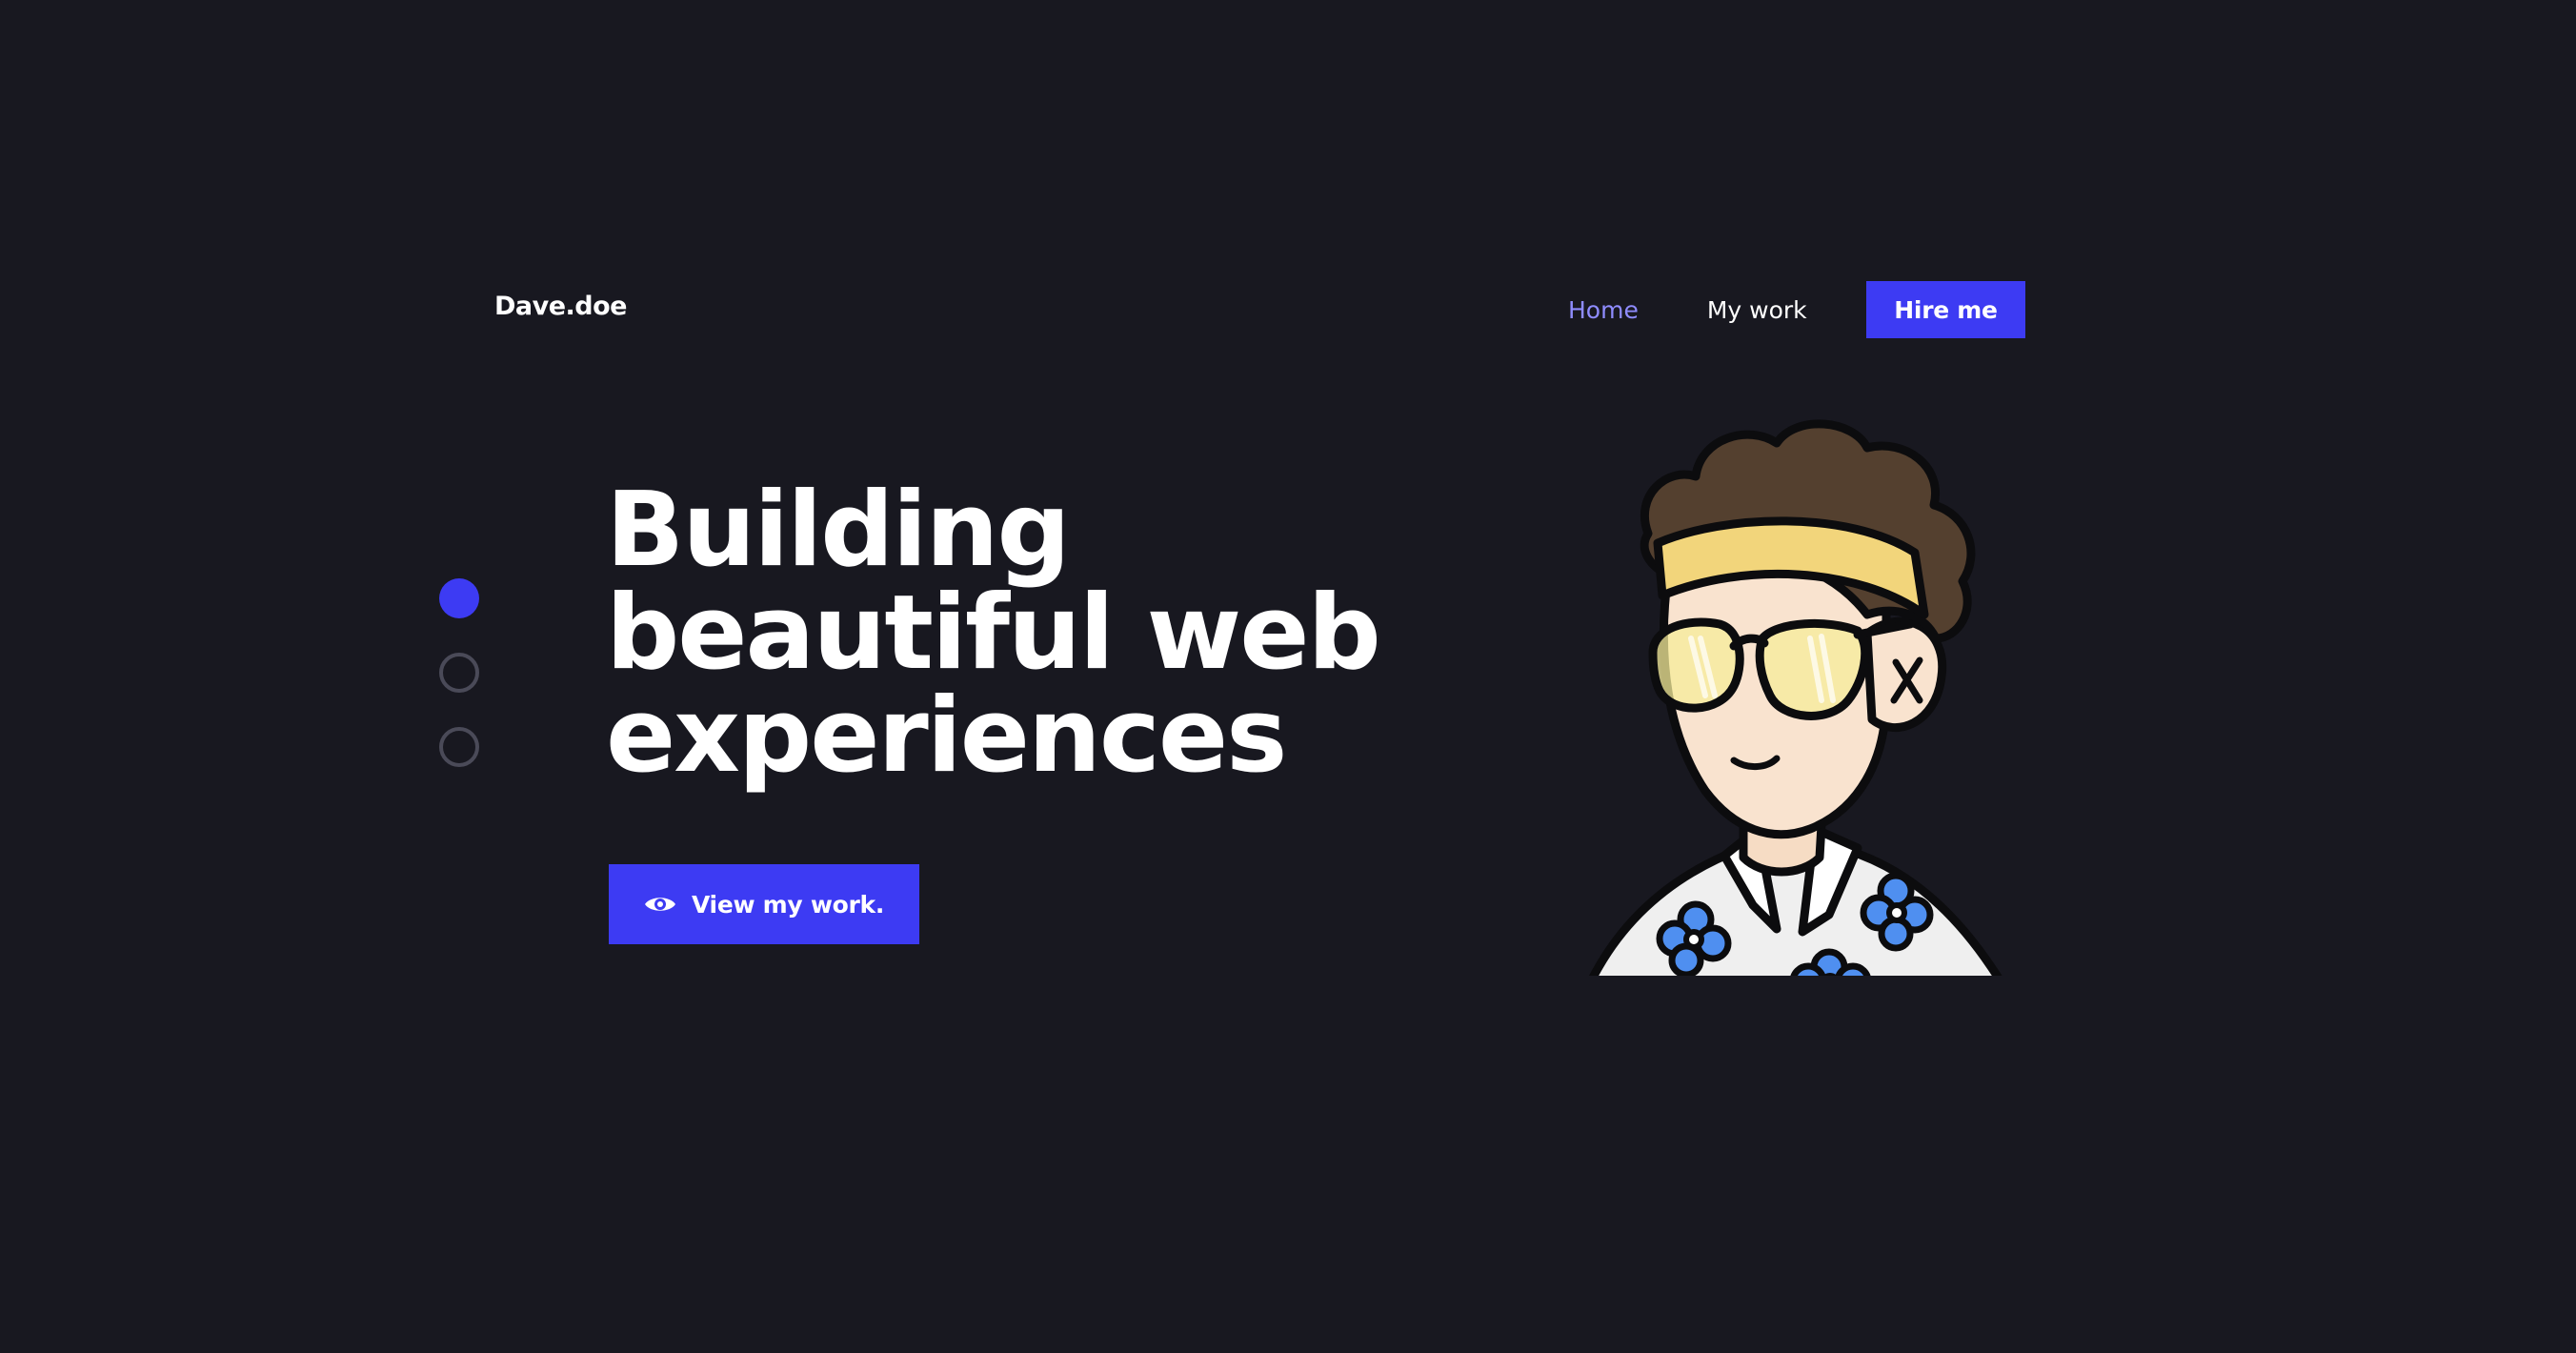 The width and height of the screenshot is (2576, 1353). I want to click on hero-title: Building beautiful web experiences, so click(1034, 633).